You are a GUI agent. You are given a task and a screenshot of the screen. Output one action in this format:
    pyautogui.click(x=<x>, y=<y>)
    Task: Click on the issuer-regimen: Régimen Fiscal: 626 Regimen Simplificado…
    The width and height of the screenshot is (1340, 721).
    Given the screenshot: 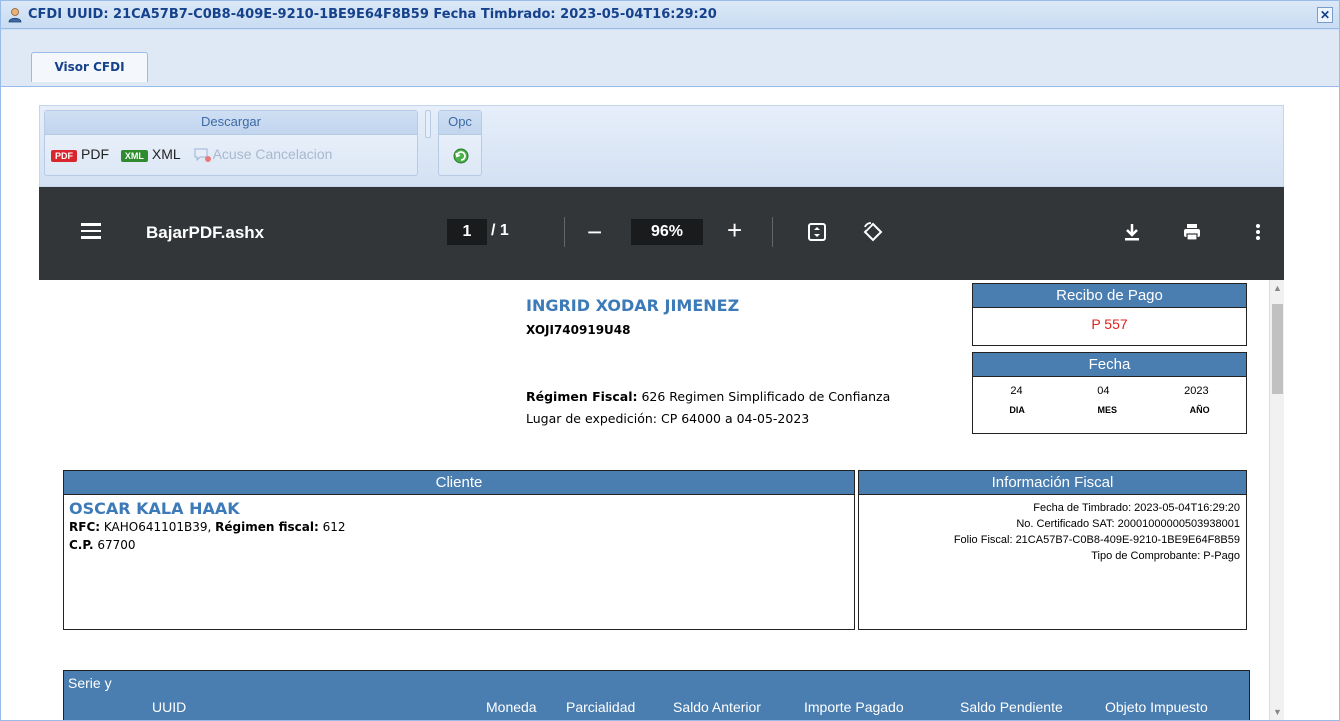 What is the action you would take?
    pyautogui.click(x=708, y=396)
    